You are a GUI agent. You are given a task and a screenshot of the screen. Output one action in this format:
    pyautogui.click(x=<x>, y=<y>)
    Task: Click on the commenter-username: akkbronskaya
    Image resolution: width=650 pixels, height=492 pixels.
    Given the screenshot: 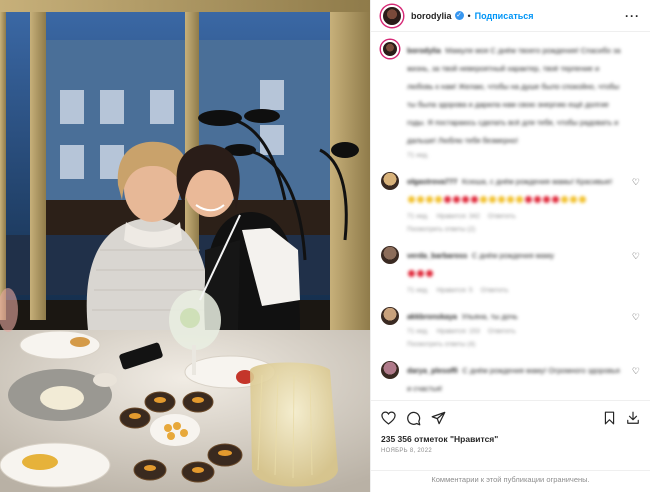 What is the action you would take?
    pyautogui.click(x=432, y=316)
    